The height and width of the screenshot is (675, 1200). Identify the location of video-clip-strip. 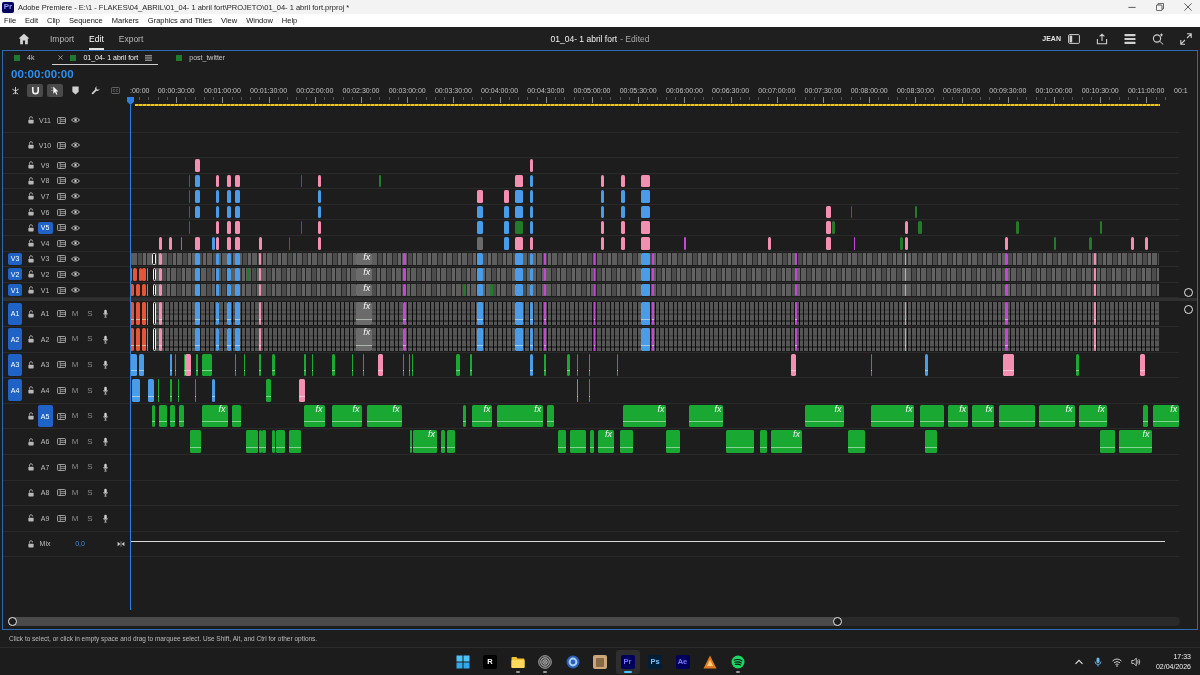
(657, 290).